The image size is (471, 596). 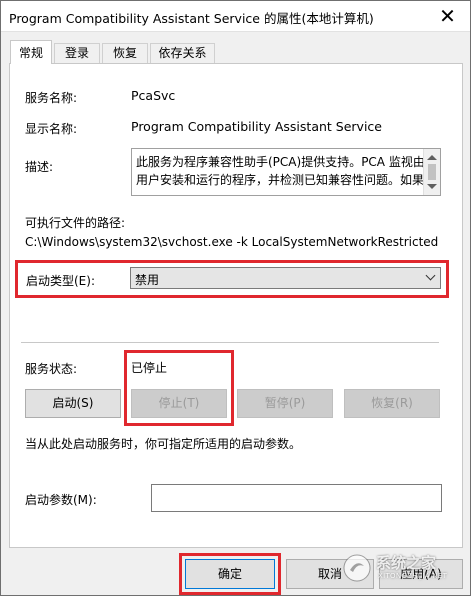 I want to click on ok-button: 确定, so click(x=230, y=574).